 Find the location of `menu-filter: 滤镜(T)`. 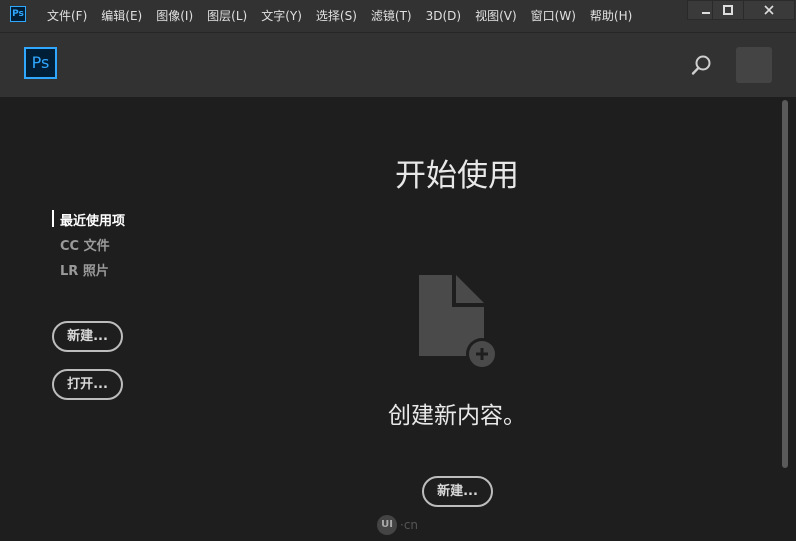

menu-filter: 滤镜(T) is located at coordinates (391, 16).